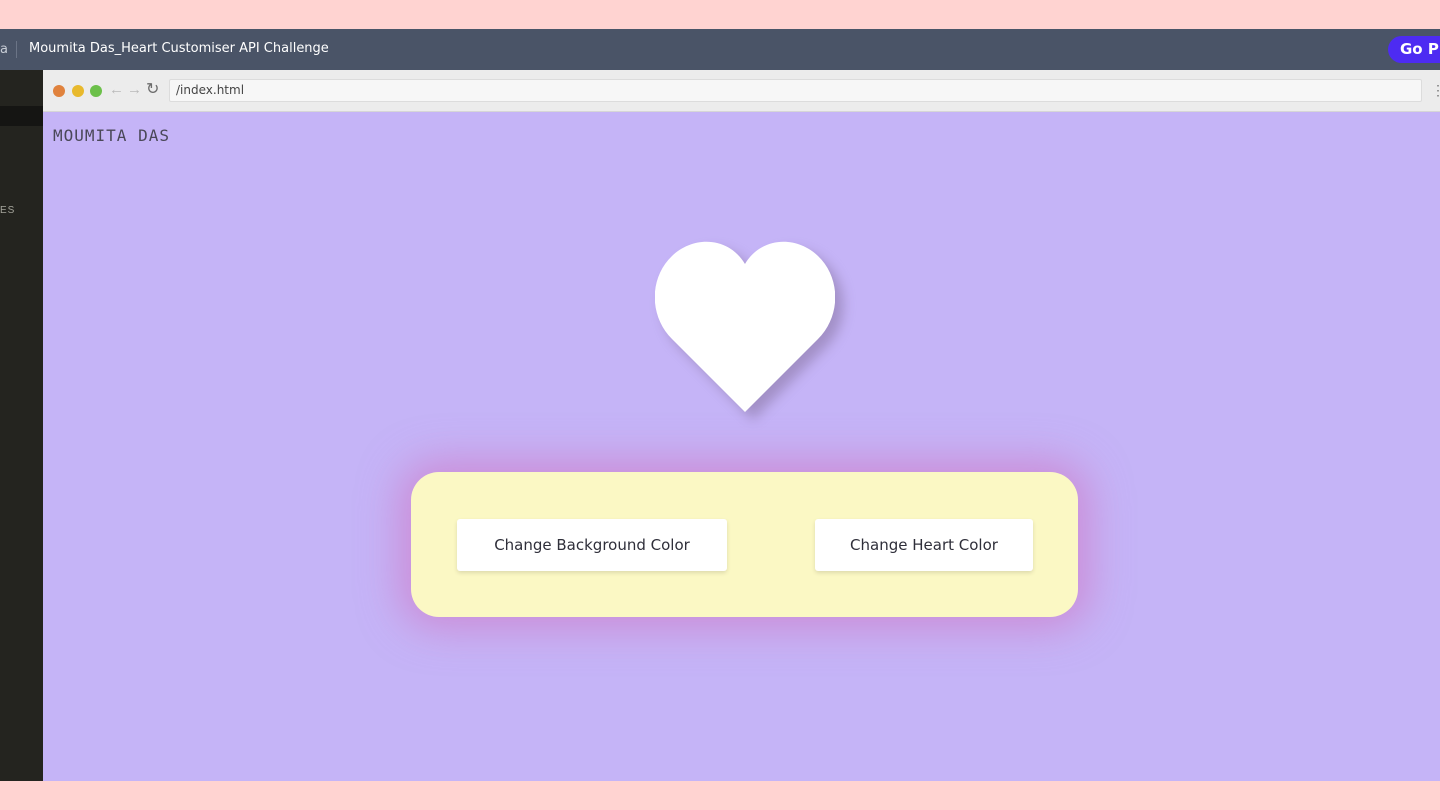  Describe the element at coordinates (152, 90) in the screenshot. I see `reload-icon: ↻` at that location.